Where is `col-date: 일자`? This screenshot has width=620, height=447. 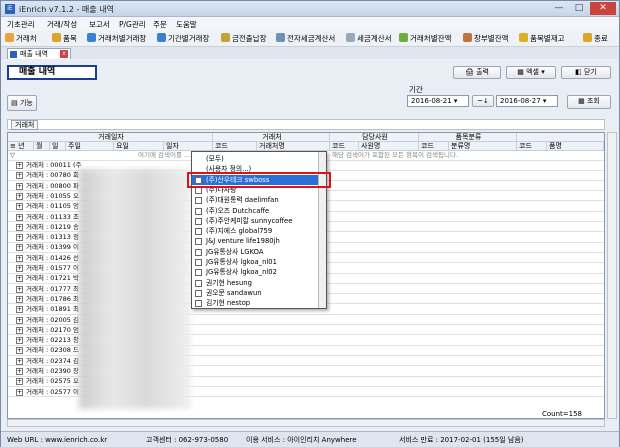
col-date: 일자 is located at coordinates (188, 146).